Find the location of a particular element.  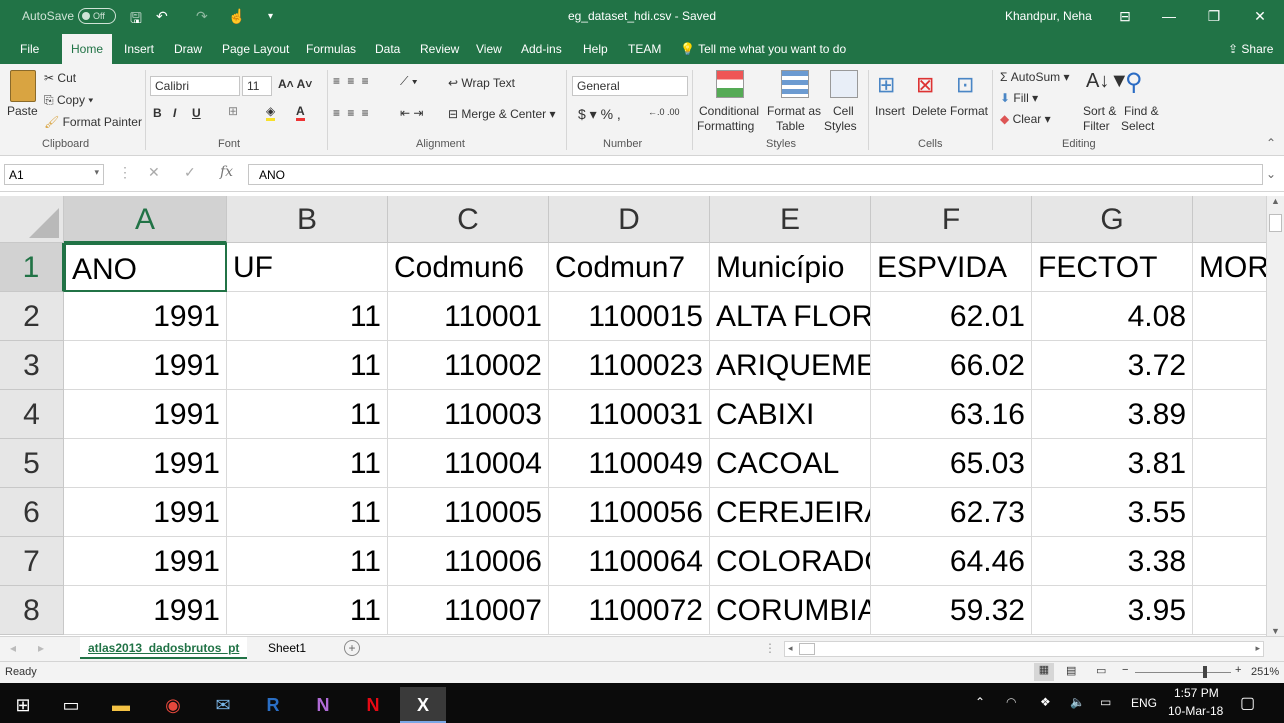

zoom-in-icon: + is located at coordinates (1238, 670).